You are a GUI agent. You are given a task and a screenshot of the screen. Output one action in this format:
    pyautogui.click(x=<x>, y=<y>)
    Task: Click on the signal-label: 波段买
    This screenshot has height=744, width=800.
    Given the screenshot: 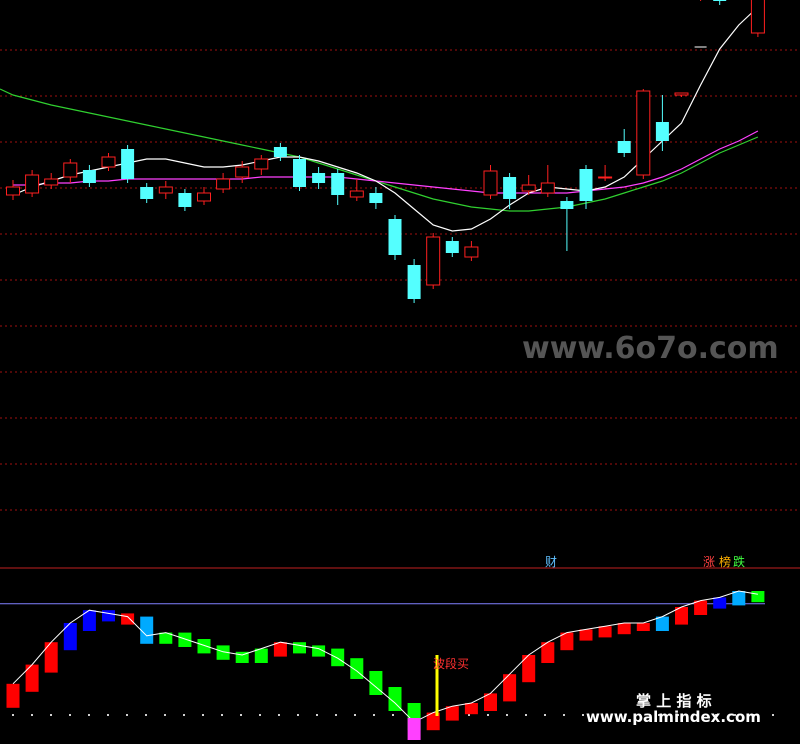 What is the action you would take?
    pyautogui.click(x=451, y=663)
    